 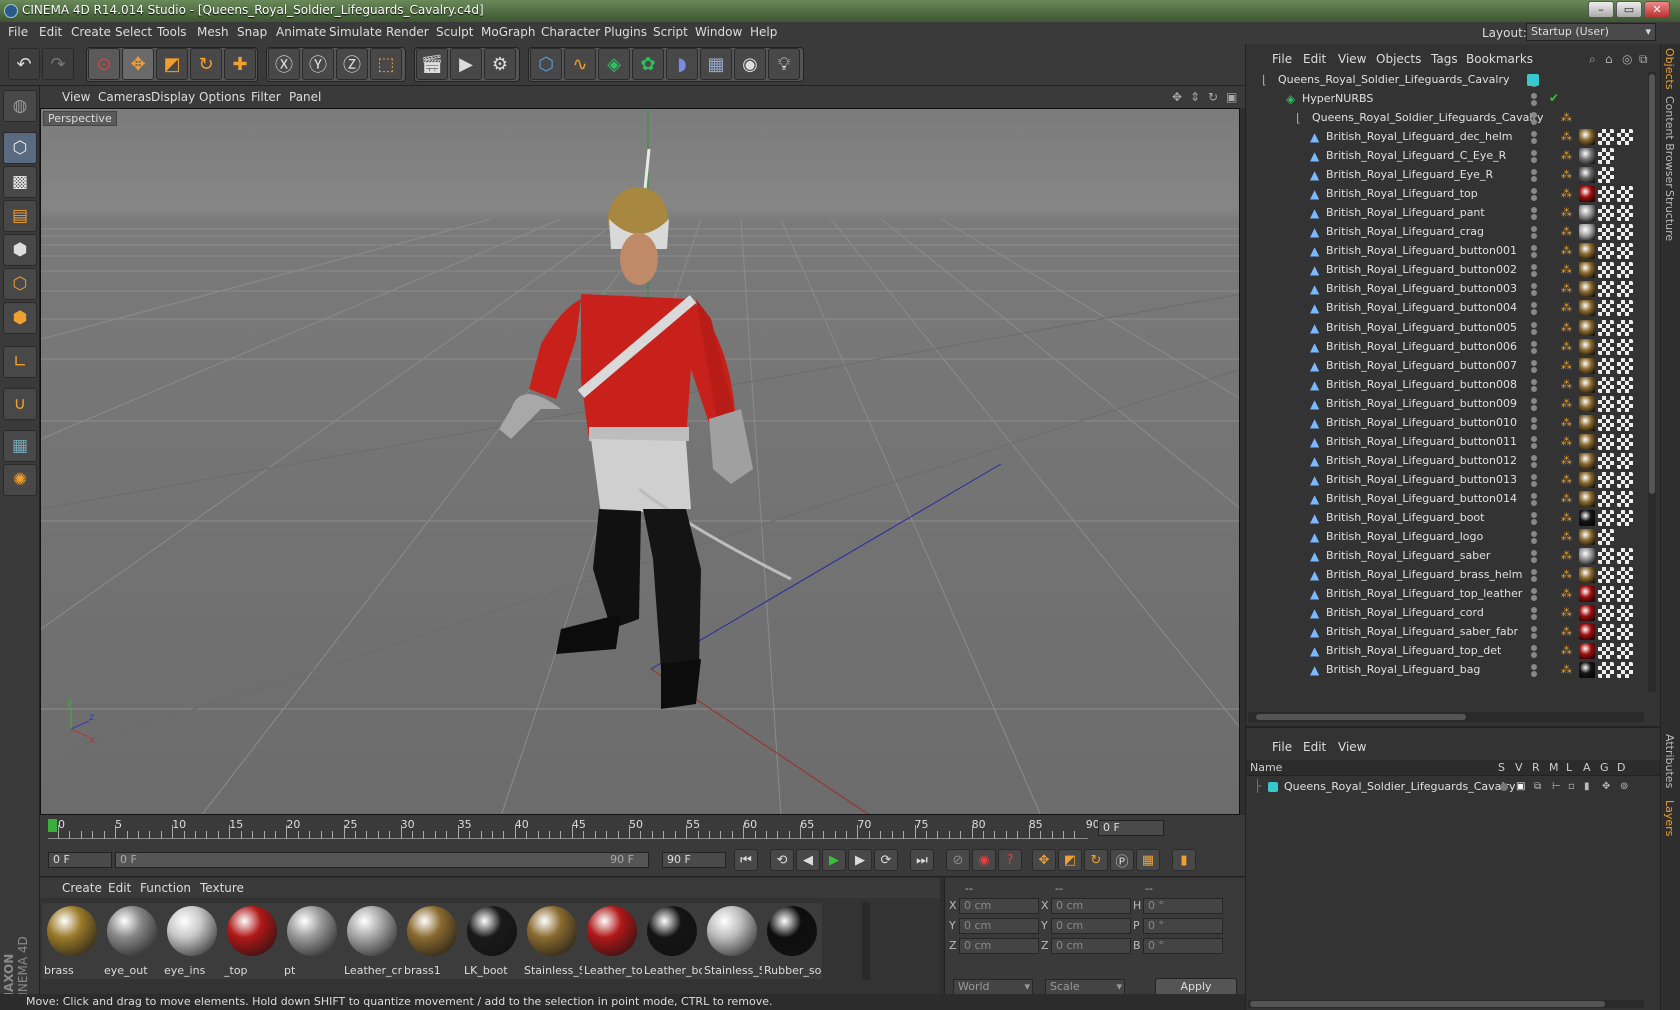 I want to click on layer-col-r: R, so click(x=1536, y=767).